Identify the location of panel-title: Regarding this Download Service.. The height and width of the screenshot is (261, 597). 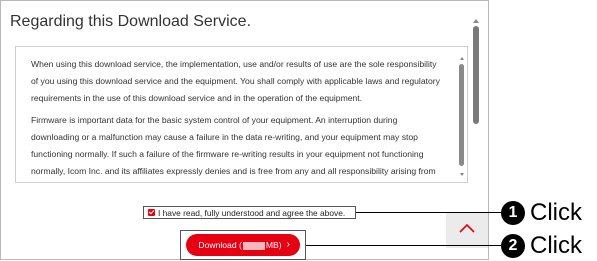
(131, 21).